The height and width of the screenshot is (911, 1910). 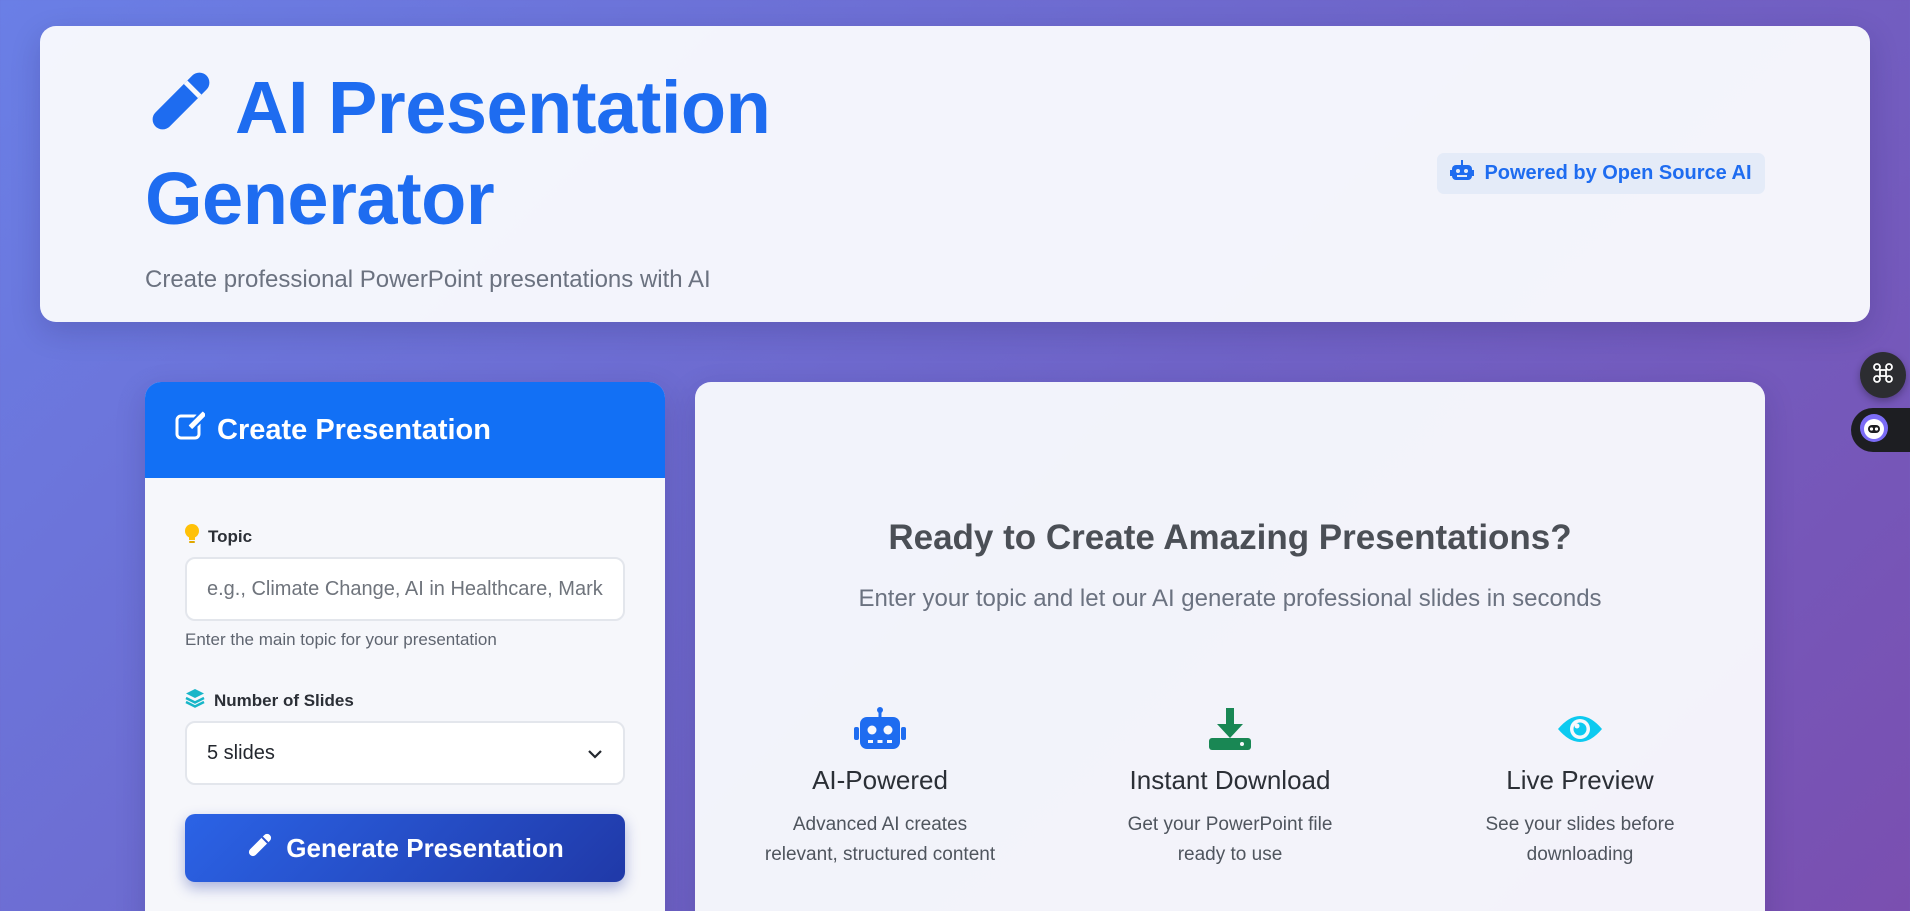 I want to click on command-widget-button, so click(x=1883, y=375).